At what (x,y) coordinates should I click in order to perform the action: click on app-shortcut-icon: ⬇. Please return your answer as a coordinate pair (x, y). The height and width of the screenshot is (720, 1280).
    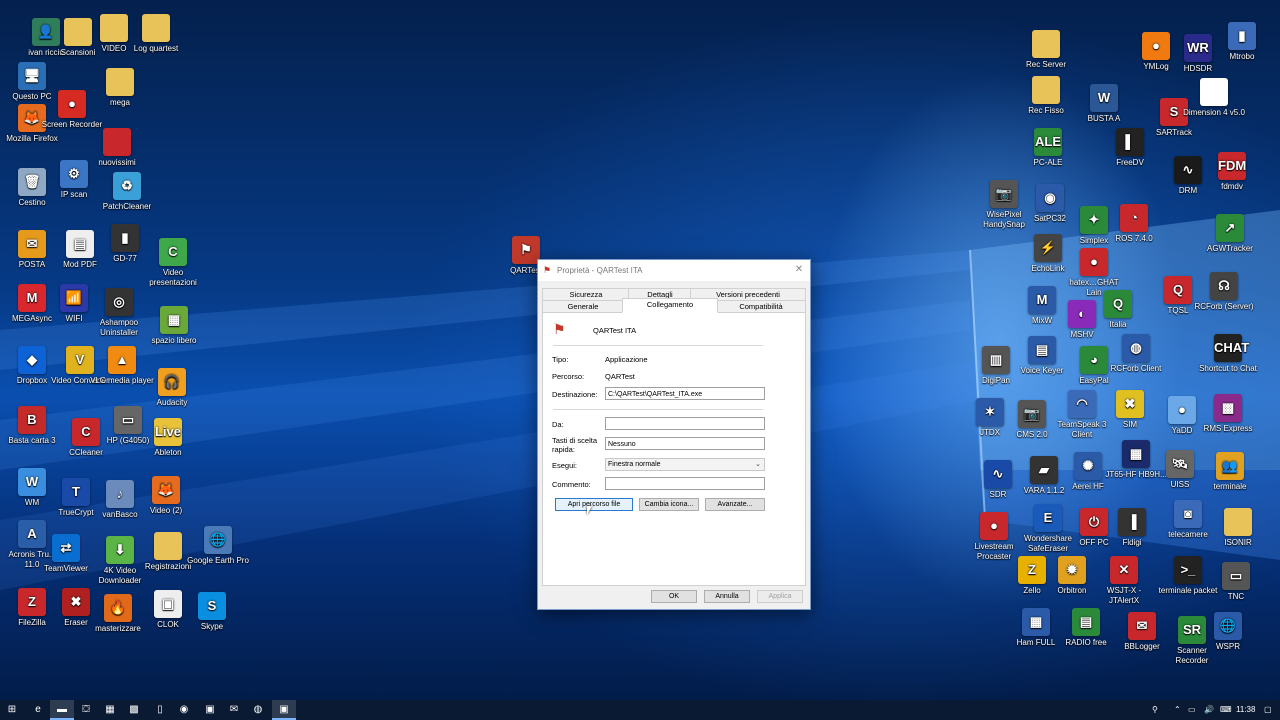
    Looking at the image, I should click on (120, 550).